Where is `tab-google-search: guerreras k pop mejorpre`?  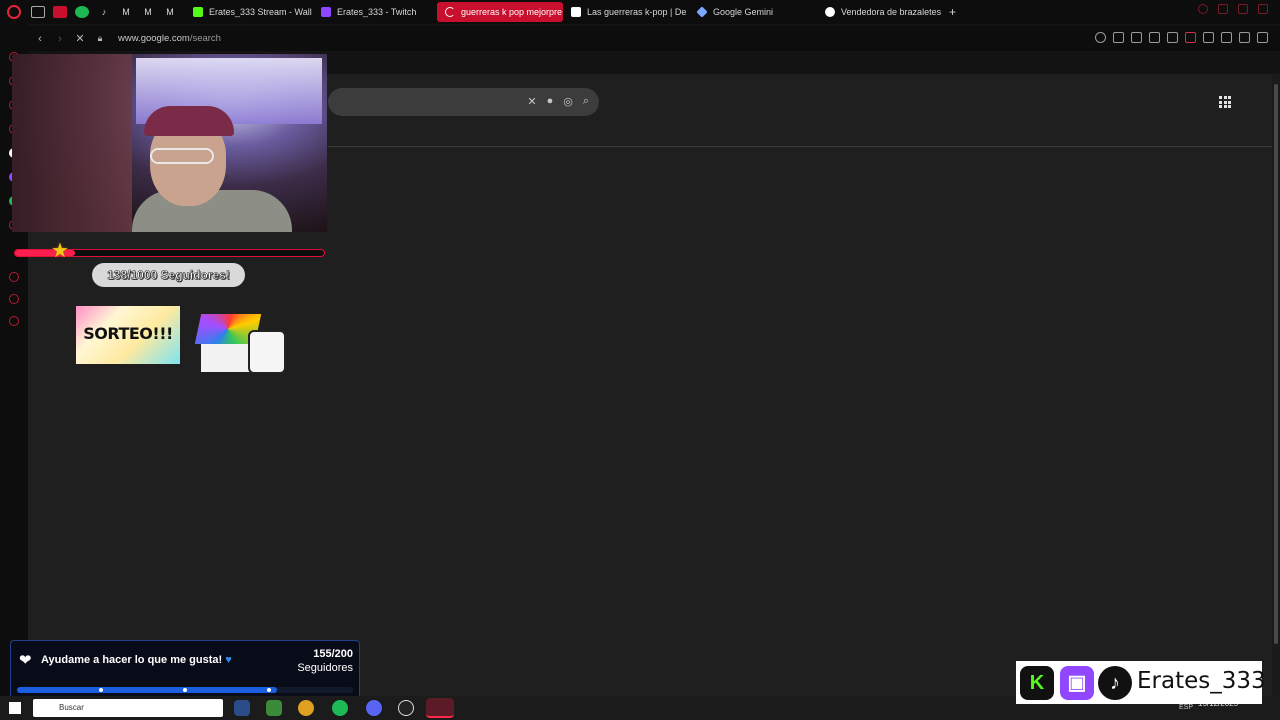
tab-google-search: guerreras k pop mejorpre is located at coordinates (500, 12).